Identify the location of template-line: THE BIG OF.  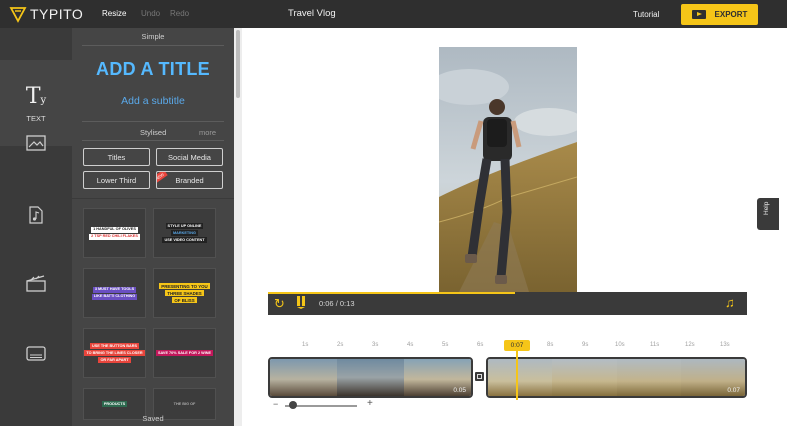
(184, 403).